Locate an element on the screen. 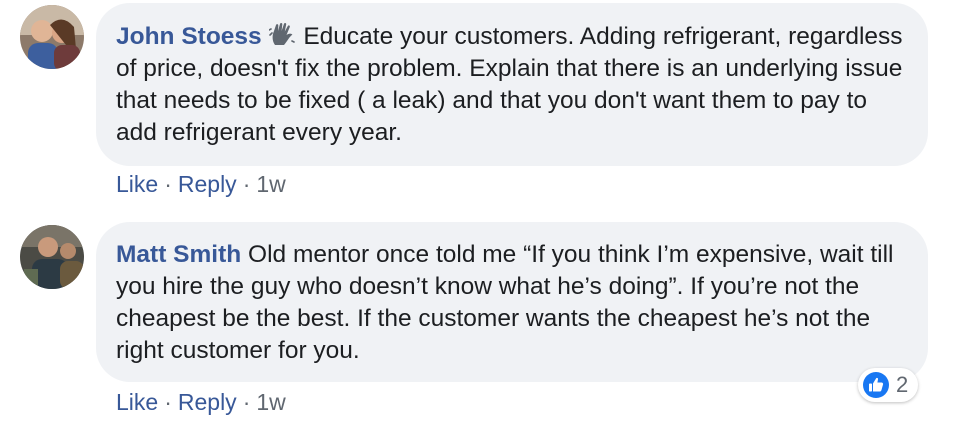  reaction-summary: 2 is located at coordinates (888, 385).